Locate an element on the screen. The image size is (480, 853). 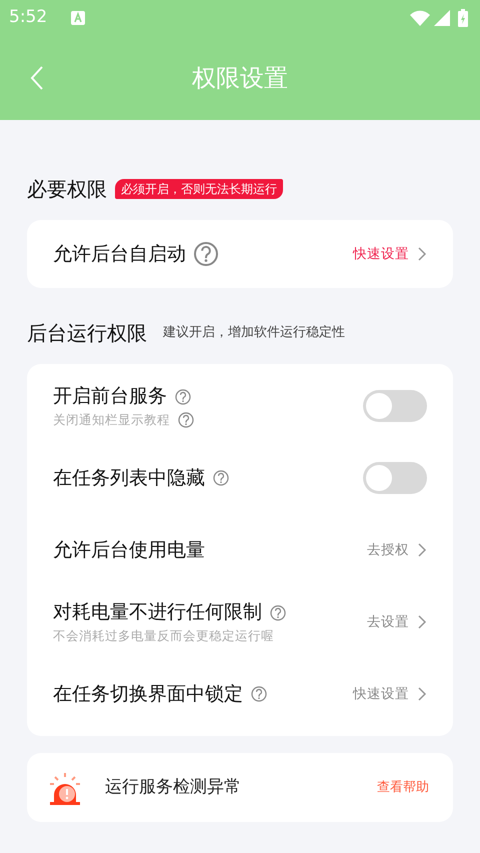
section-title: 必要权限 is located at coordinates (67, 189).